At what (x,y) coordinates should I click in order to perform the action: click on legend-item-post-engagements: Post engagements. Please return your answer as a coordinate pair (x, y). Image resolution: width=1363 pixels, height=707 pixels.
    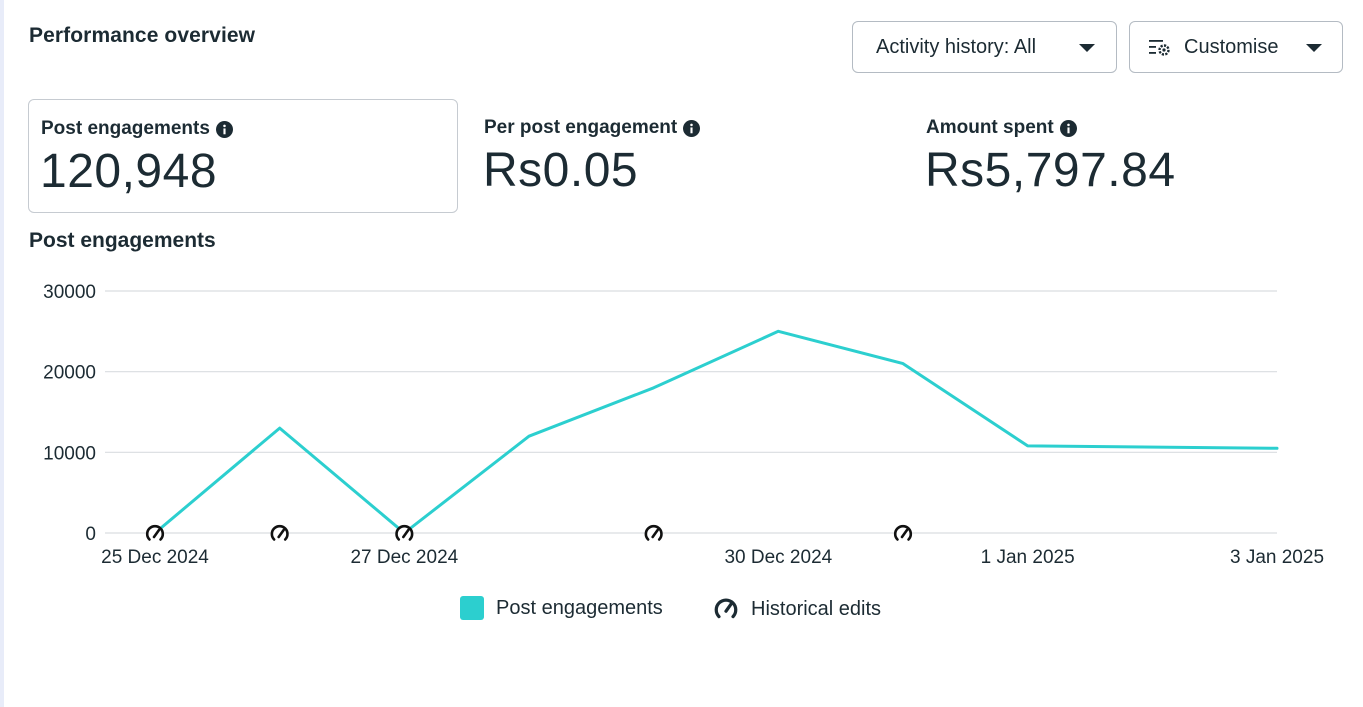
    Looking at the image, I should click on (561, 608).